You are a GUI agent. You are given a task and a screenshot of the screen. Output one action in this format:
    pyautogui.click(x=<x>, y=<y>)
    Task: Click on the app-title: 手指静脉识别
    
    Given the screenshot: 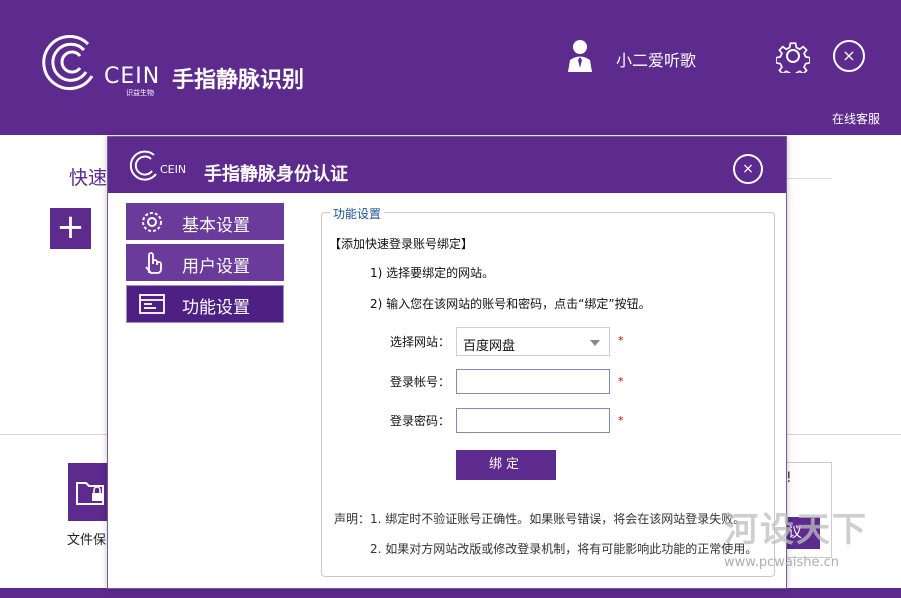 What is the action you would take?
    pyautogui.click(x=238, y=80)
    